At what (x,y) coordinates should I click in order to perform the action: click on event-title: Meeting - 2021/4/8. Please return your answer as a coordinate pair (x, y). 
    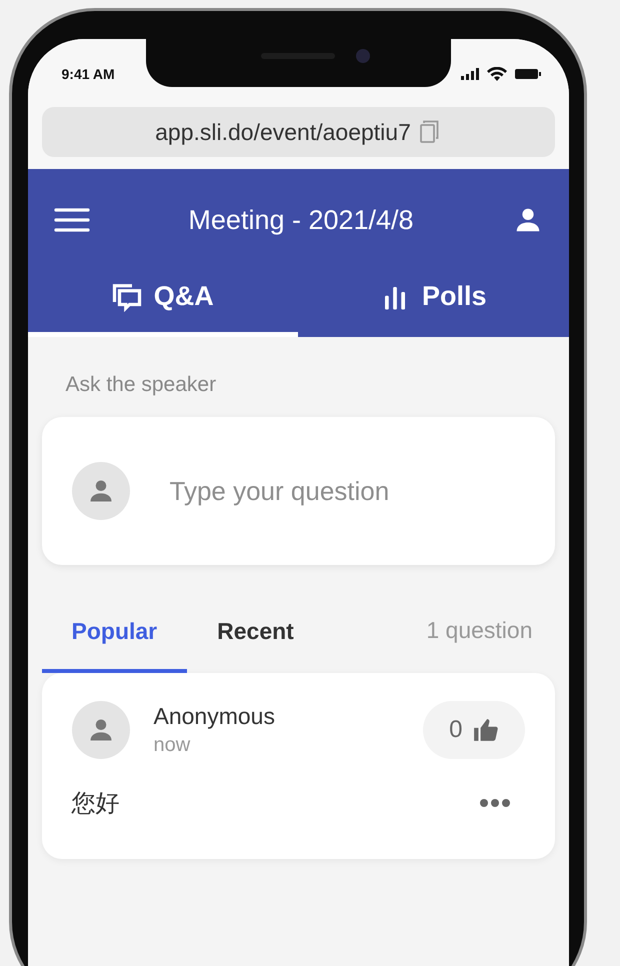
    Looking at the image, I should click on (301, 220).